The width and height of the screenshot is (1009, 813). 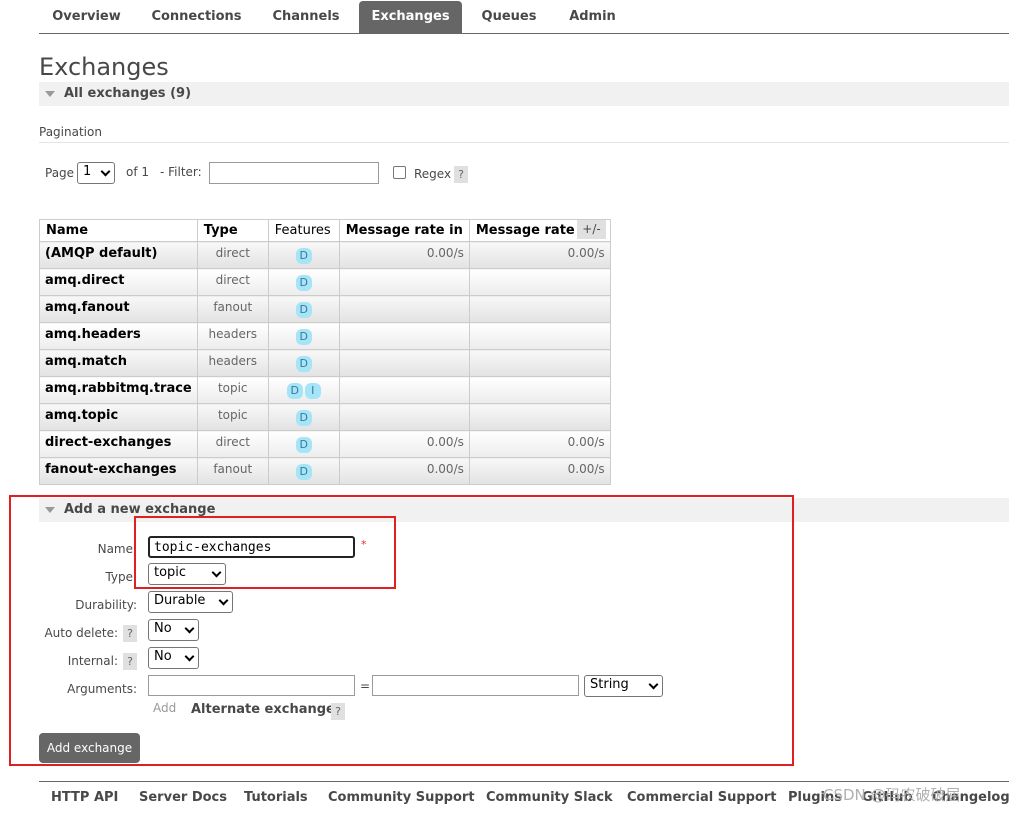 What do you see at coordinates (118, 417) in the screenshot?
I see `exchange-name-cell: amq.topic` at bounding box center [118, 417].